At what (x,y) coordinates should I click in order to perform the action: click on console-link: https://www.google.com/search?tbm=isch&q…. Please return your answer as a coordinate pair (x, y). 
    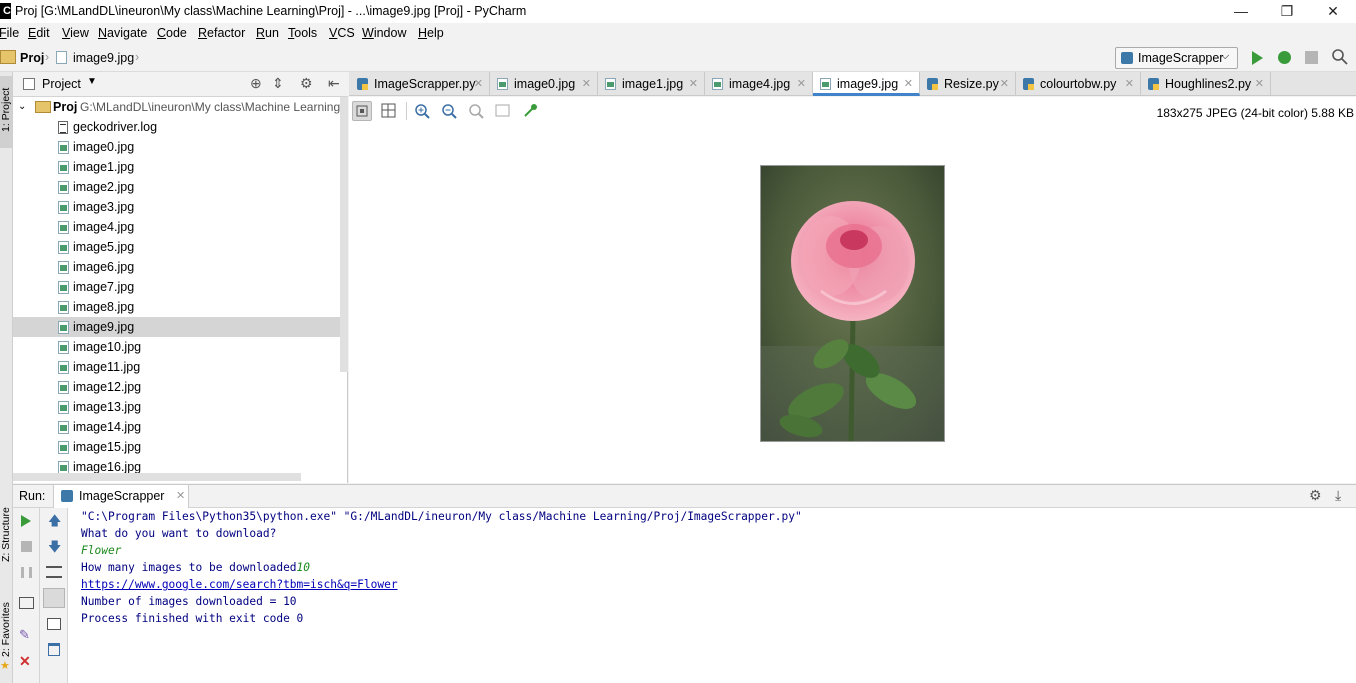
    Looking at the image, I should click on (239, 584).